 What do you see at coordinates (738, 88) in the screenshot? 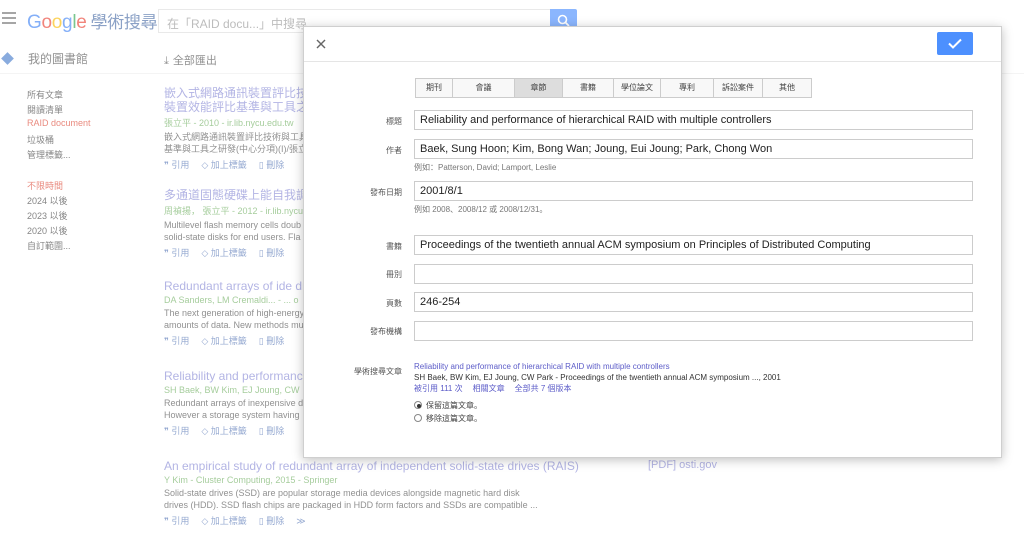
I see `tab-case: 訴訟案件` at bounding box center [738, 88].